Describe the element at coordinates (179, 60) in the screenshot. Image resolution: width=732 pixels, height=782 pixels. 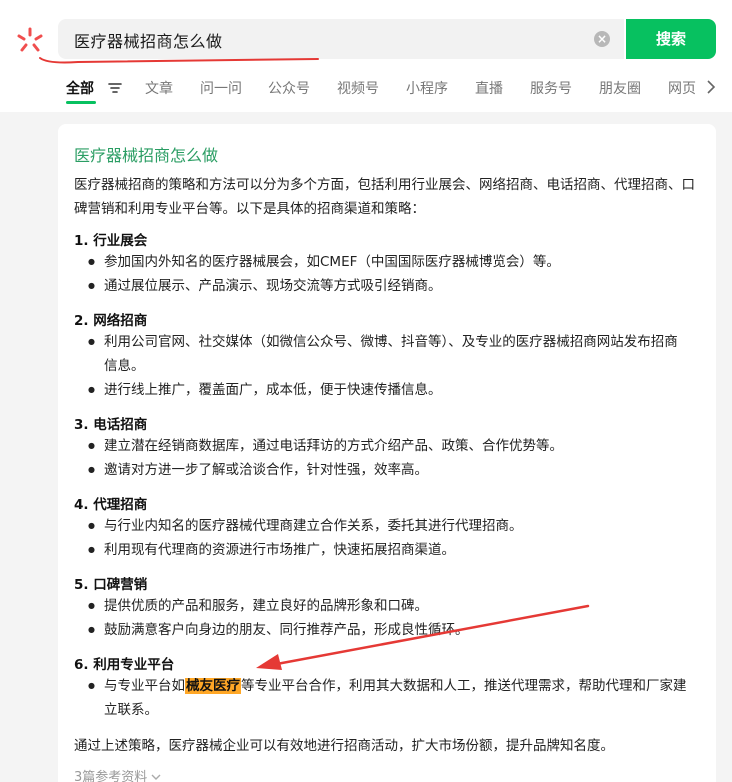
I see `red-underline-annotation` at that location.